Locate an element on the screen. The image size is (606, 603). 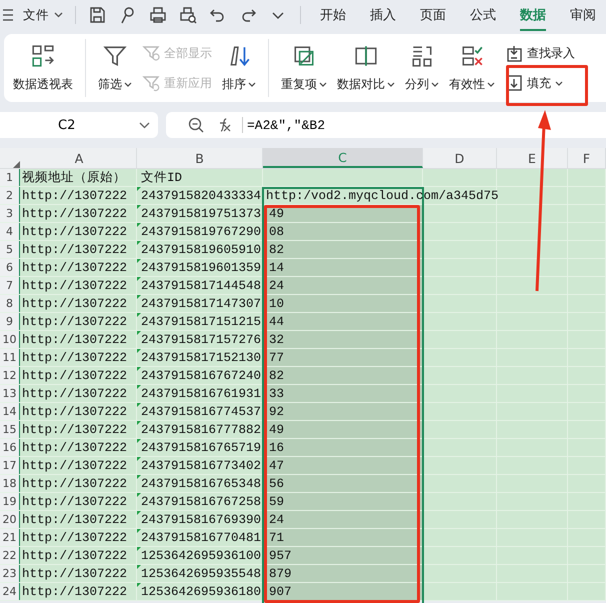
ribbon-tab: 开始 is located at coordinates (333, 15).